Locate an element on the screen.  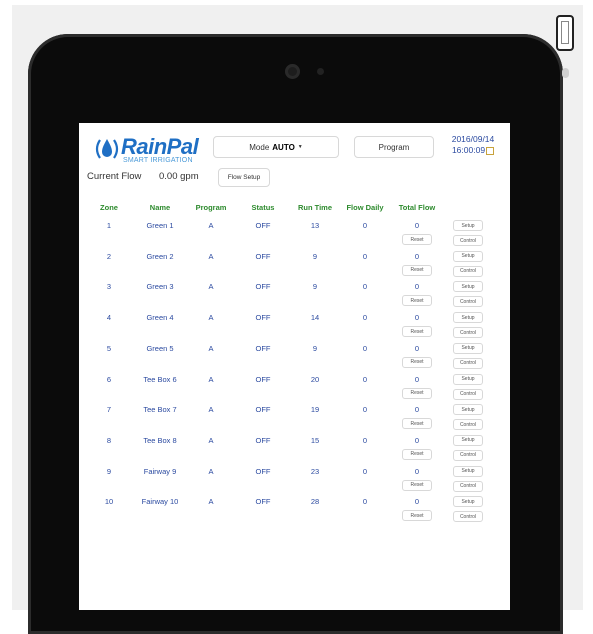
header-status: Status is located at coordinates (263, 207).